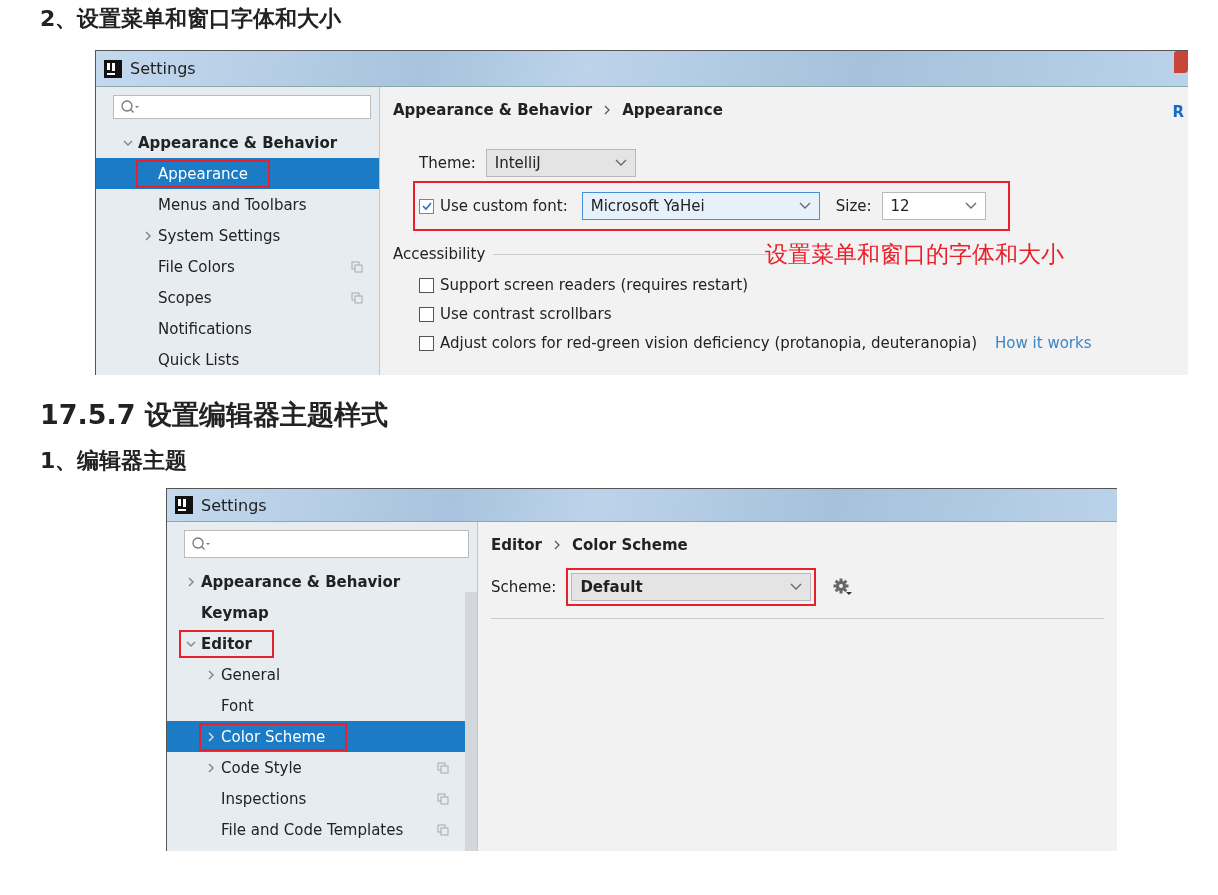  Describe the element at coordinates (316, 613) in the screenshot. I see `tree-item: Keymap` at that location.